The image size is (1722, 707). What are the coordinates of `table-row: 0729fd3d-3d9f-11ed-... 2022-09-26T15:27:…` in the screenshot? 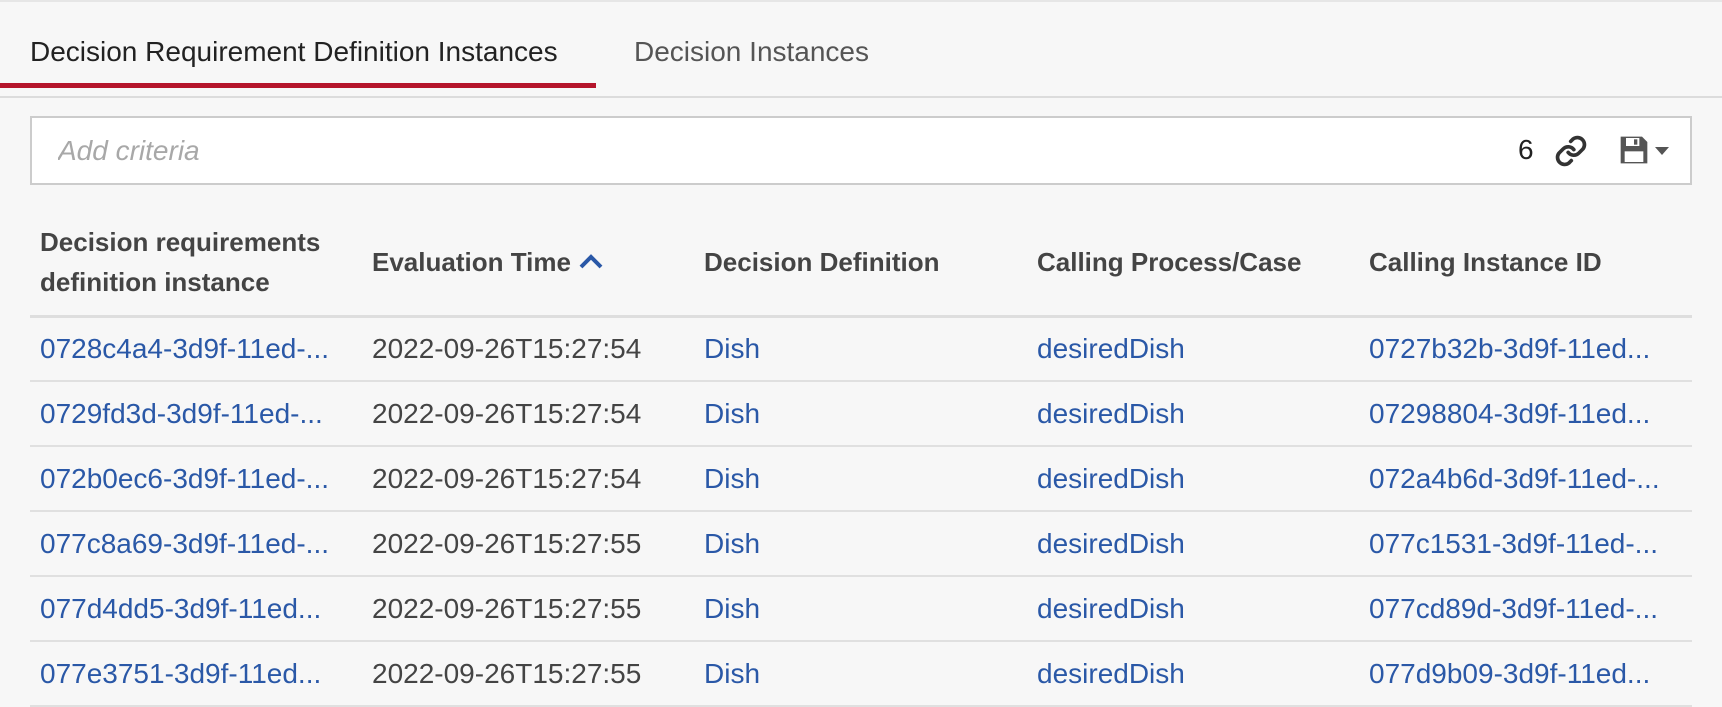 It's located at (861, 414).